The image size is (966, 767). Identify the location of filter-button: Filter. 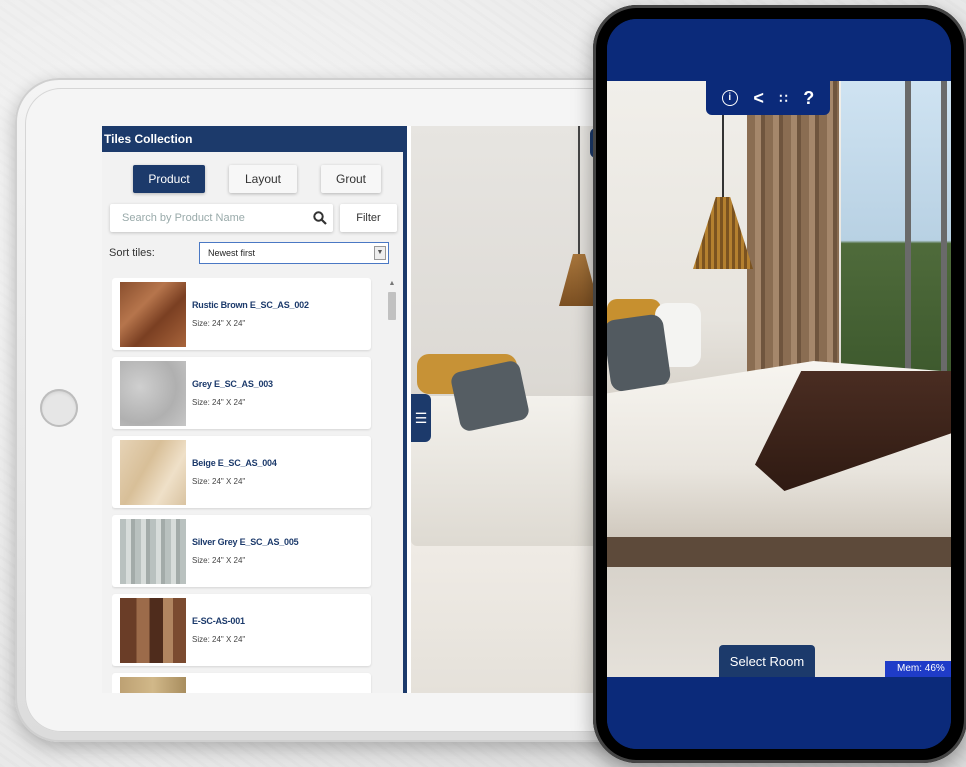
(368, 218).